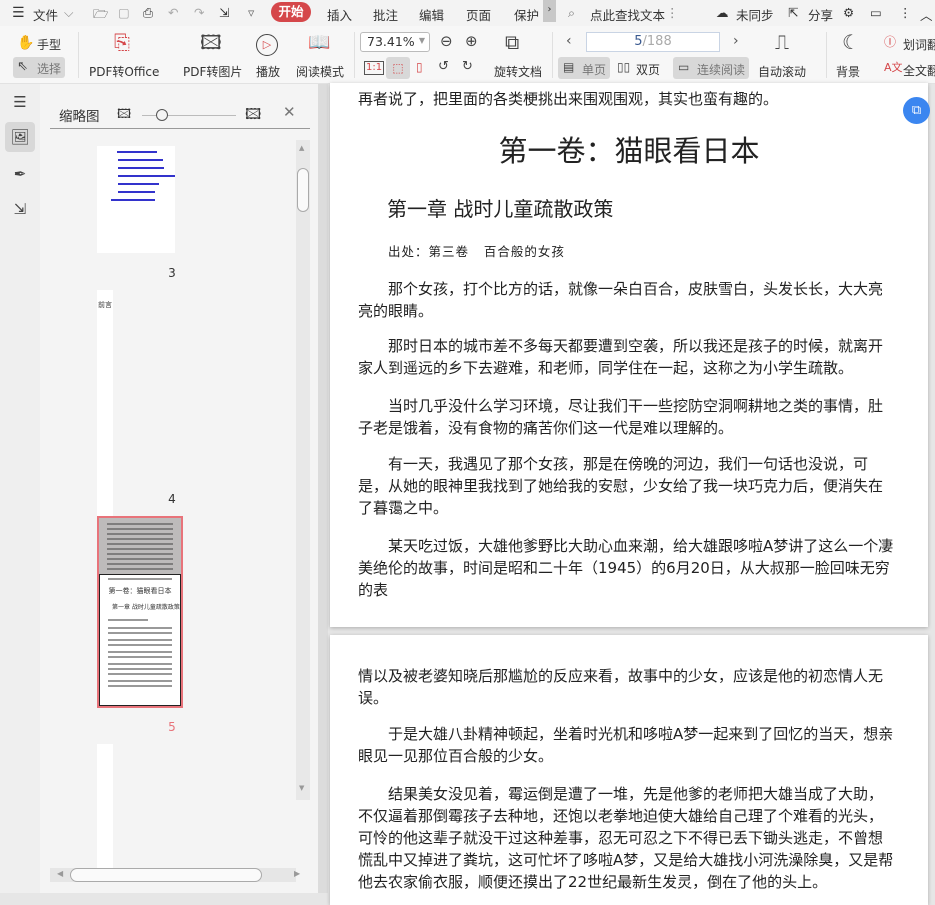  Describe the element at coordinates (919, 44) in the screenshot. I see `word-translate-button: 划词翻` at that location.